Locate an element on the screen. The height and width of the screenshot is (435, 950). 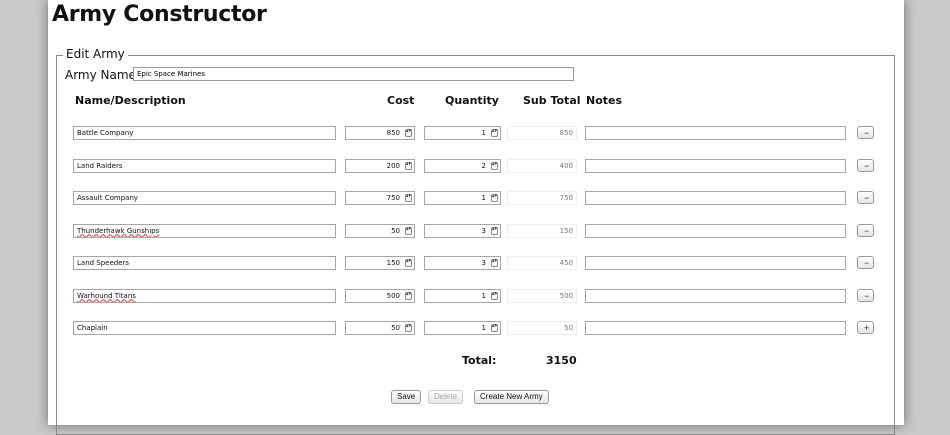
table-row: Chaplain 50 ▴▾ 1 ▴▾ 50 + is located at coordinates (476, 329).